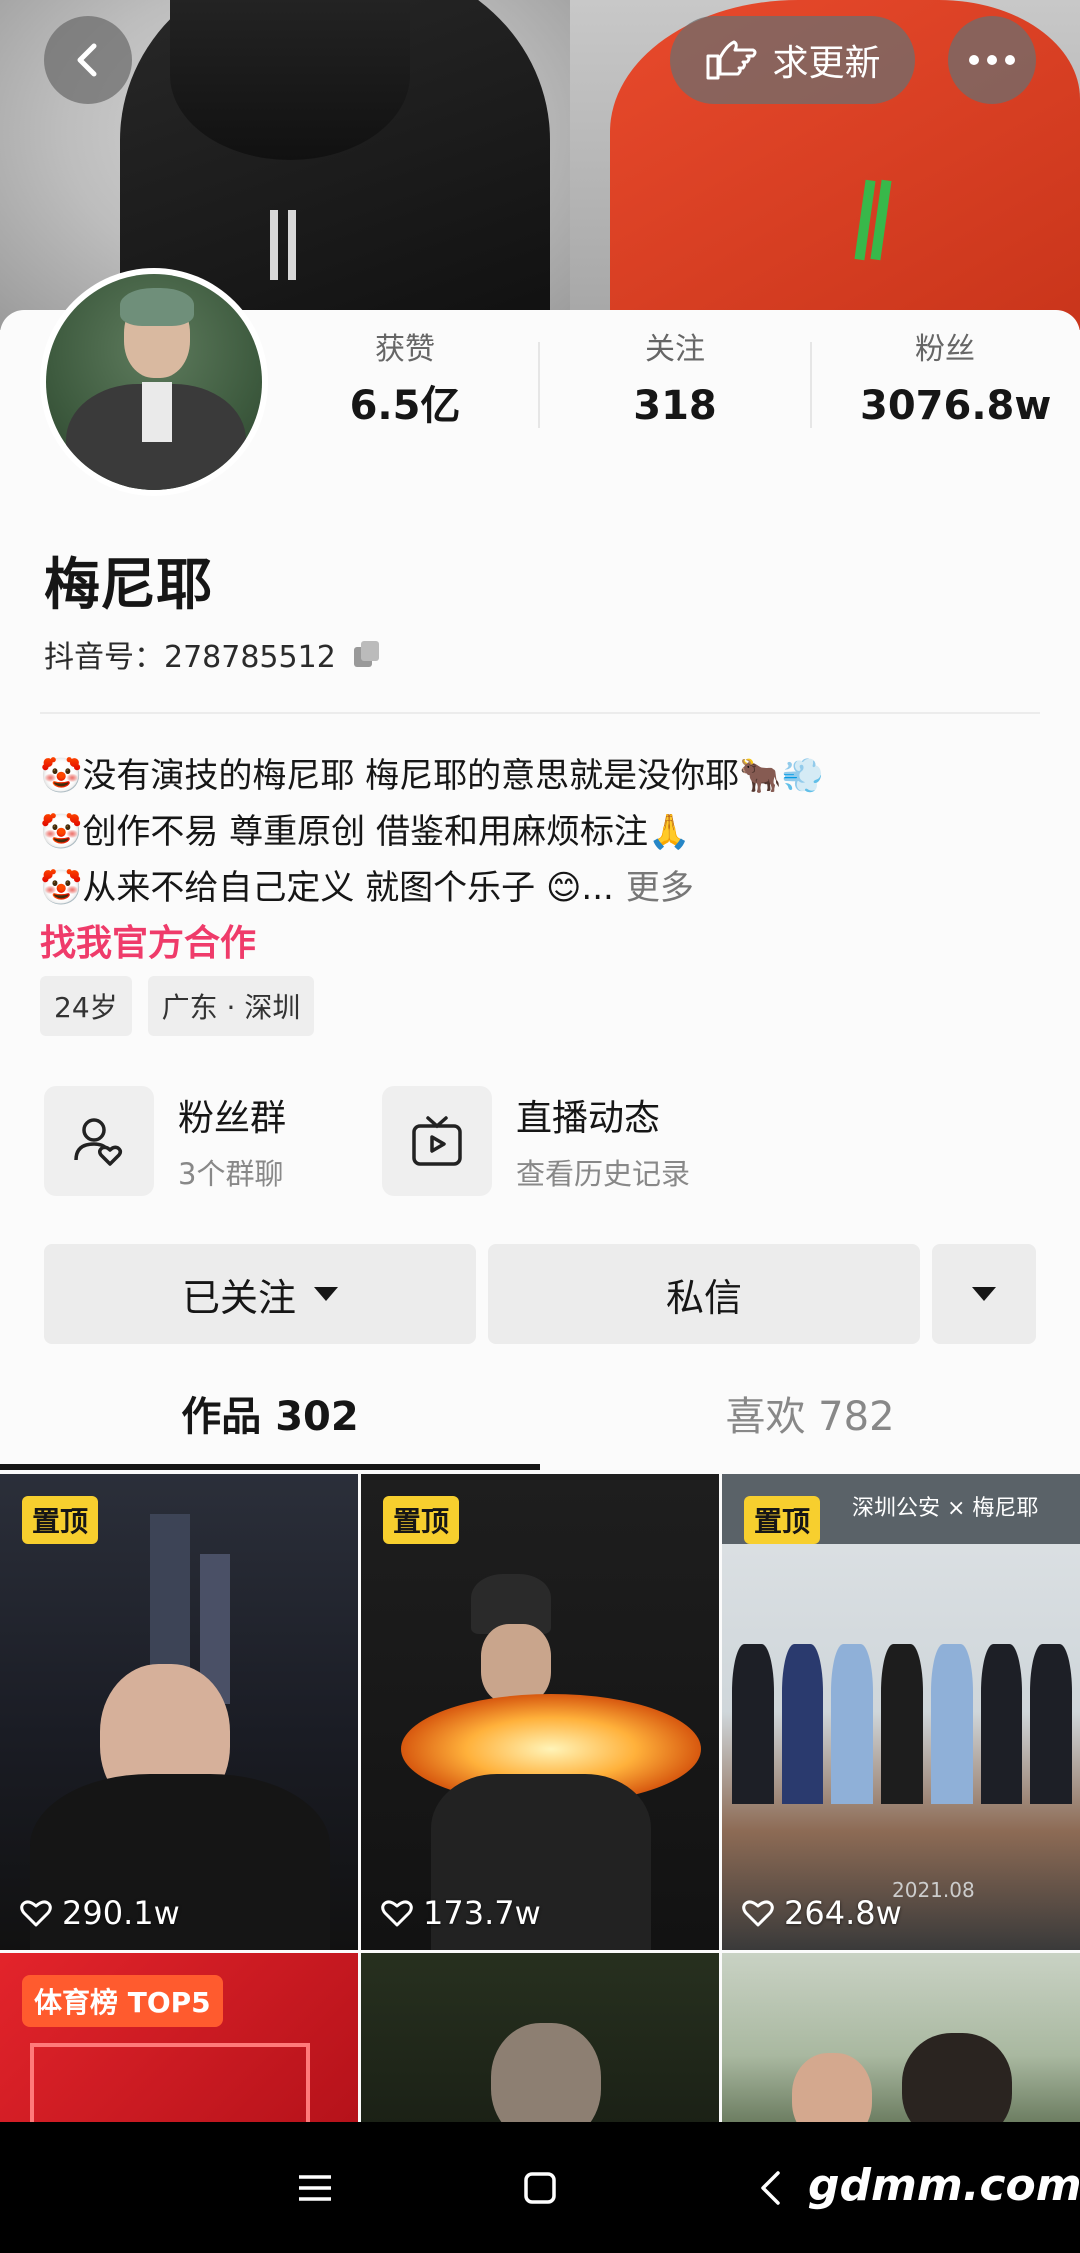  Describe the element at coordinates (365, 832) in the screenshot. I see `bio-line: 🤡创作不易 尊重原创 借鉴和用麻烦标注🙏` at that location.